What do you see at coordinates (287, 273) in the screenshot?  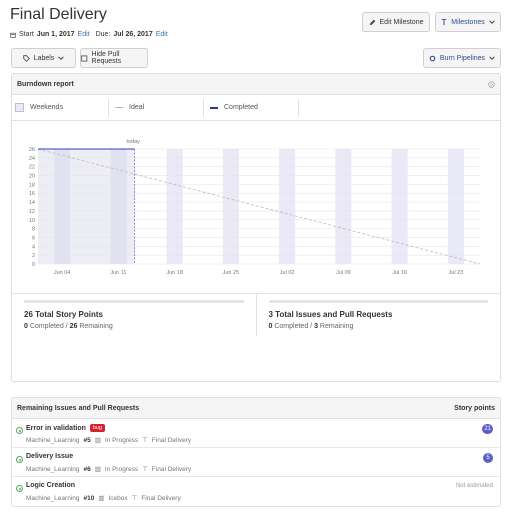 I see `x-tick-label: Jul 02` at bounding box center [287, 273].